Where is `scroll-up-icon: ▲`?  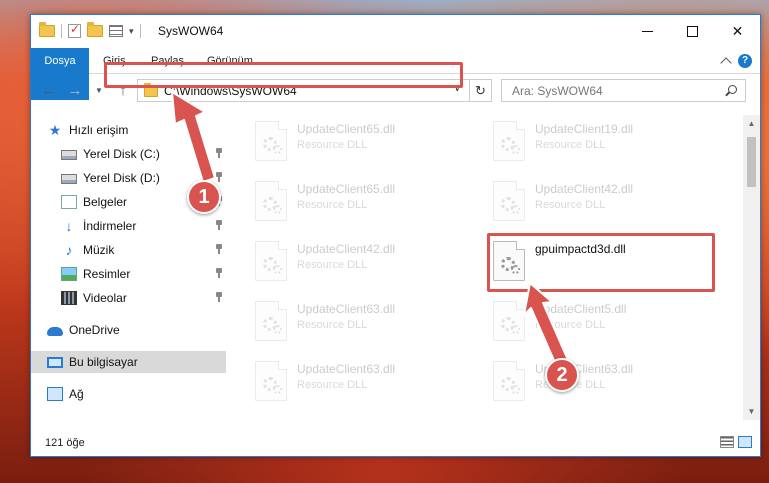 scroll-up-icon: ▲ is located at coordinates (751, 123).